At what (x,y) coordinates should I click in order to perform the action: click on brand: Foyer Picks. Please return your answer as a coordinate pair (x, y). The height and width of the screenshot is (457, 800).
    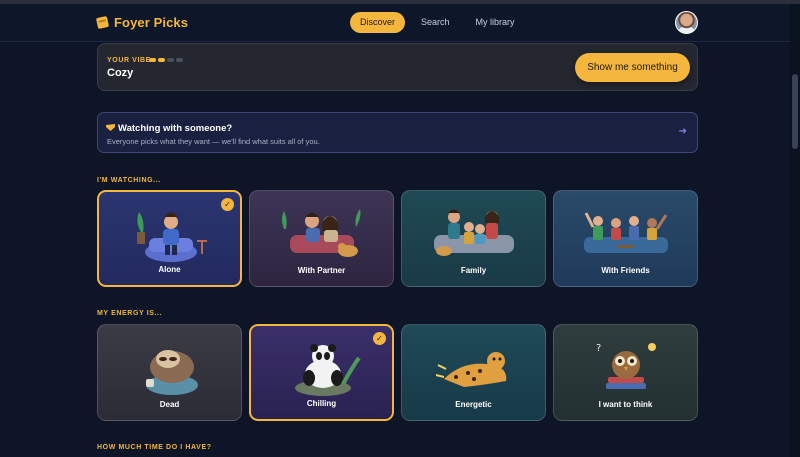
    Looking at the image, I should click on (142, 22).